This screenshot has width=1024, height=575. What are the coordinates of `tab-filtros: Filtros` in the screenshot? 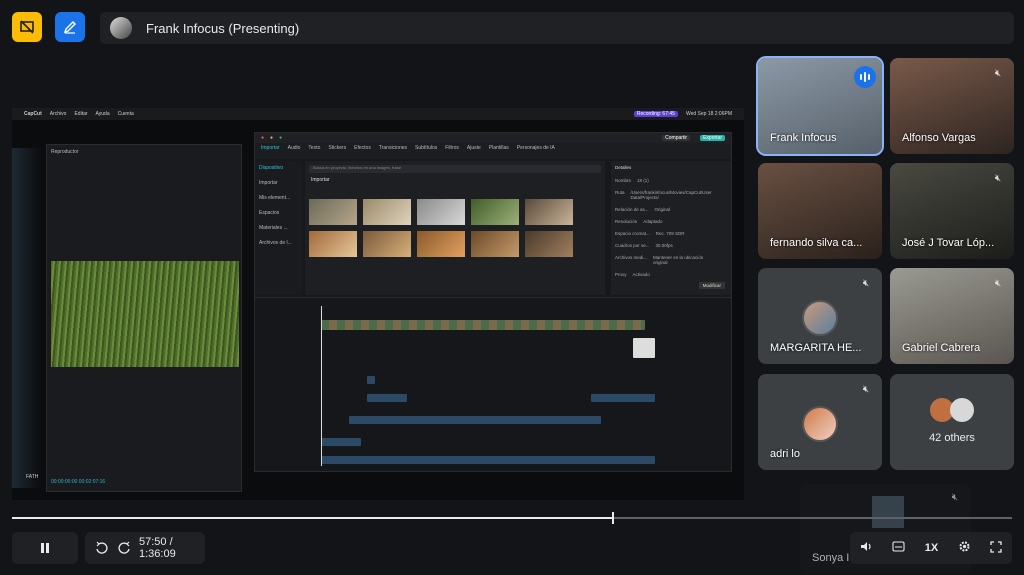 It's located at (452, 148).